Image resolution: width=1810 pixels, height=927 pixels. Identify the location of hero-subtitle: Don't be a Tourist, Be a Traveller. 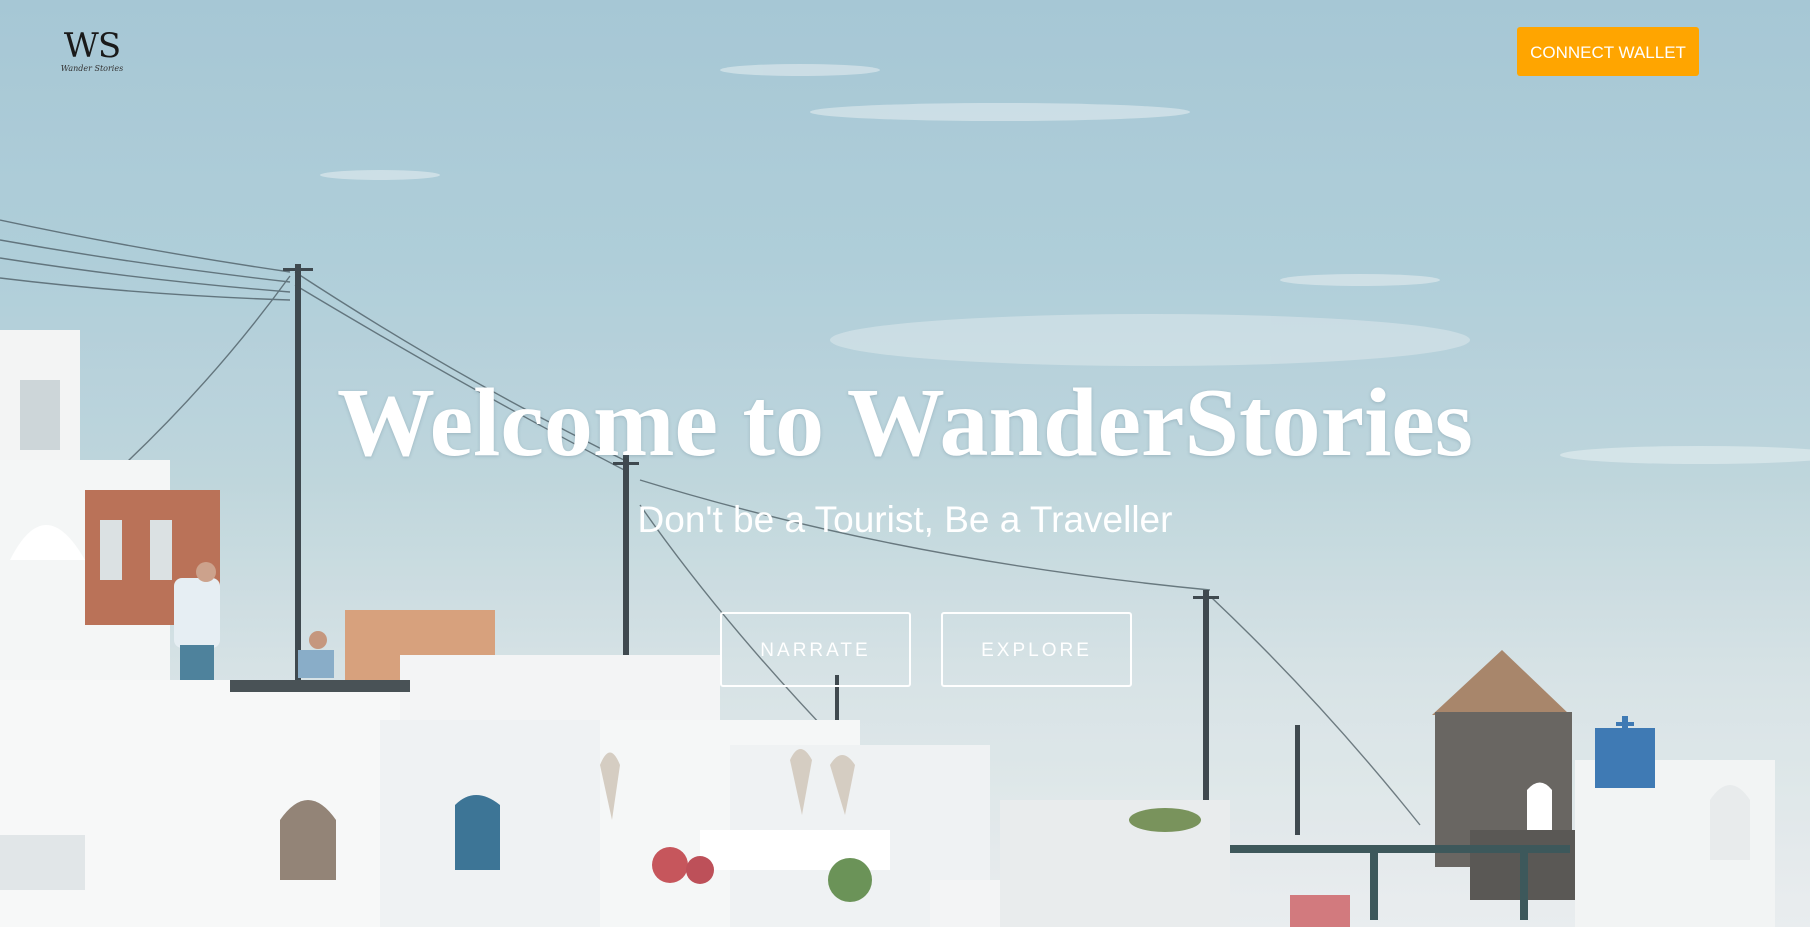
(905, 519).